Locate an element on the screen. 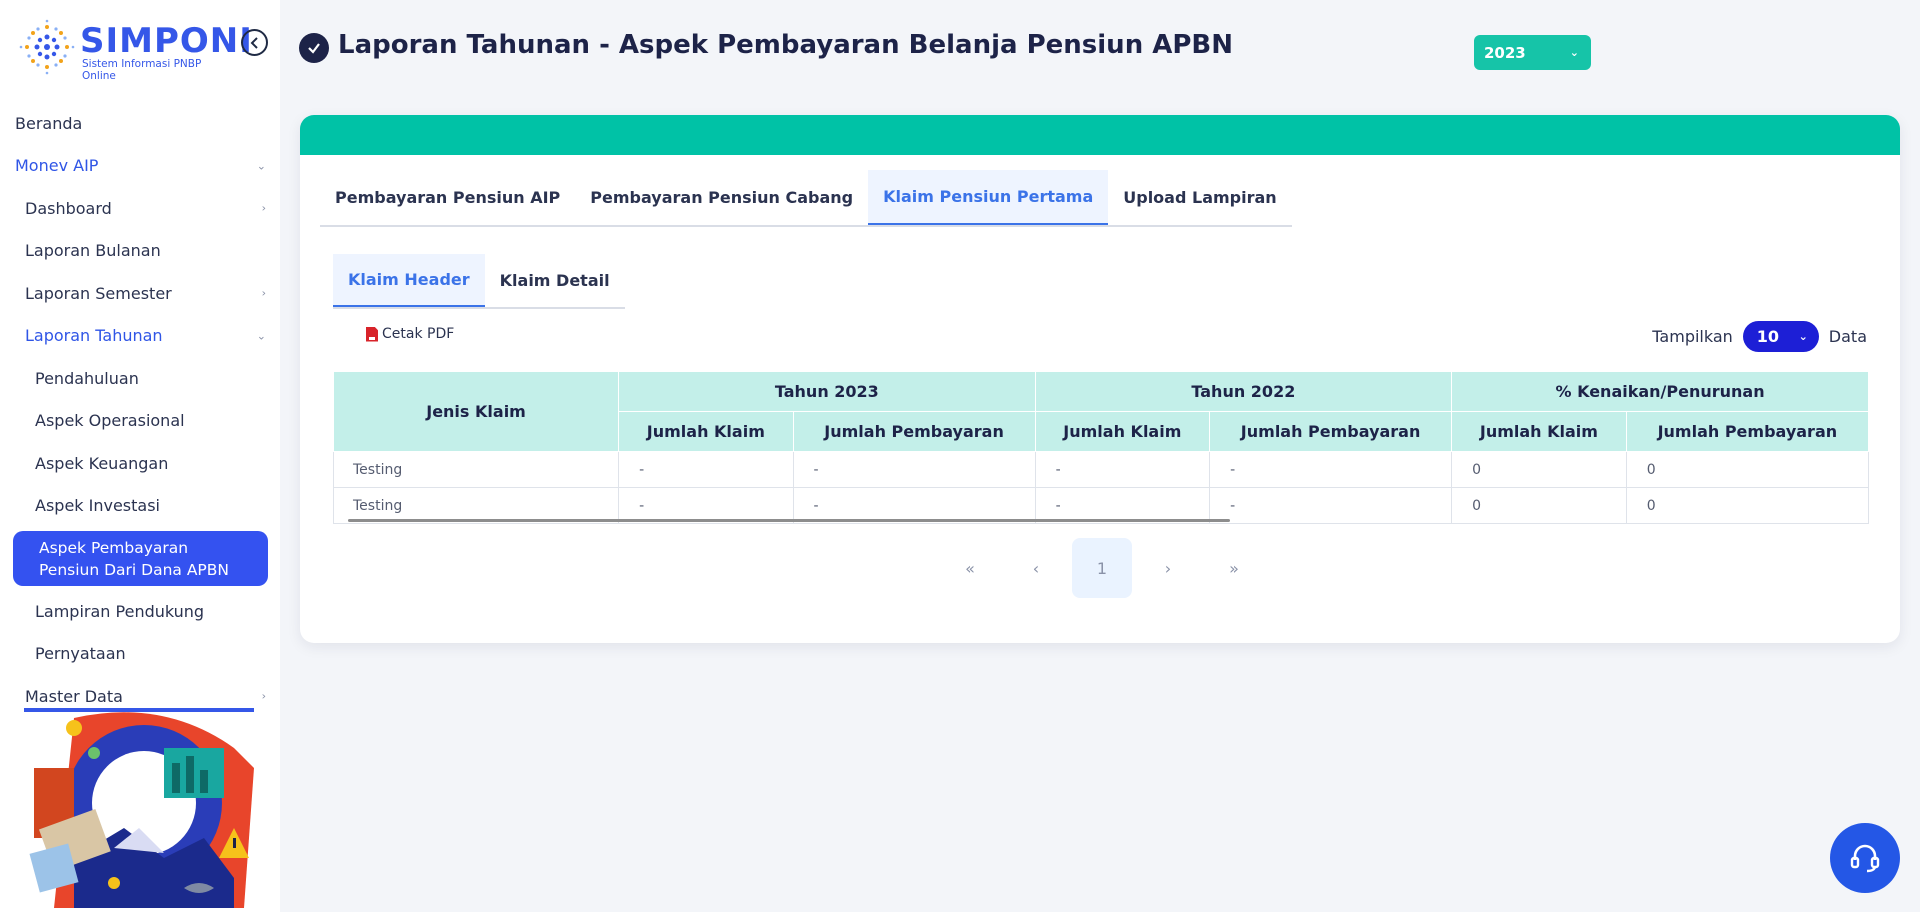  page-size-label: Tampilkan is located at coordinates (1692, 336).